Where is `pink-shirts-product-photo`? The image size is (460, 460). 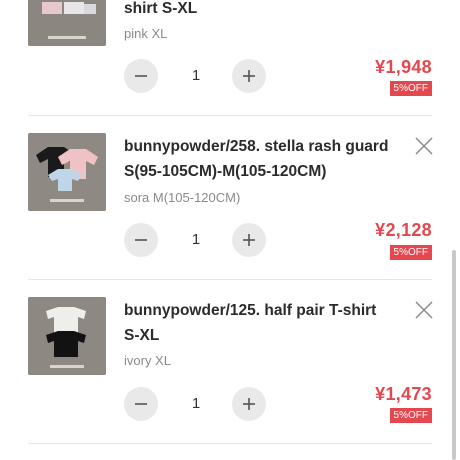 pink-shirts-product-photo is located at coordinates (67, 23).